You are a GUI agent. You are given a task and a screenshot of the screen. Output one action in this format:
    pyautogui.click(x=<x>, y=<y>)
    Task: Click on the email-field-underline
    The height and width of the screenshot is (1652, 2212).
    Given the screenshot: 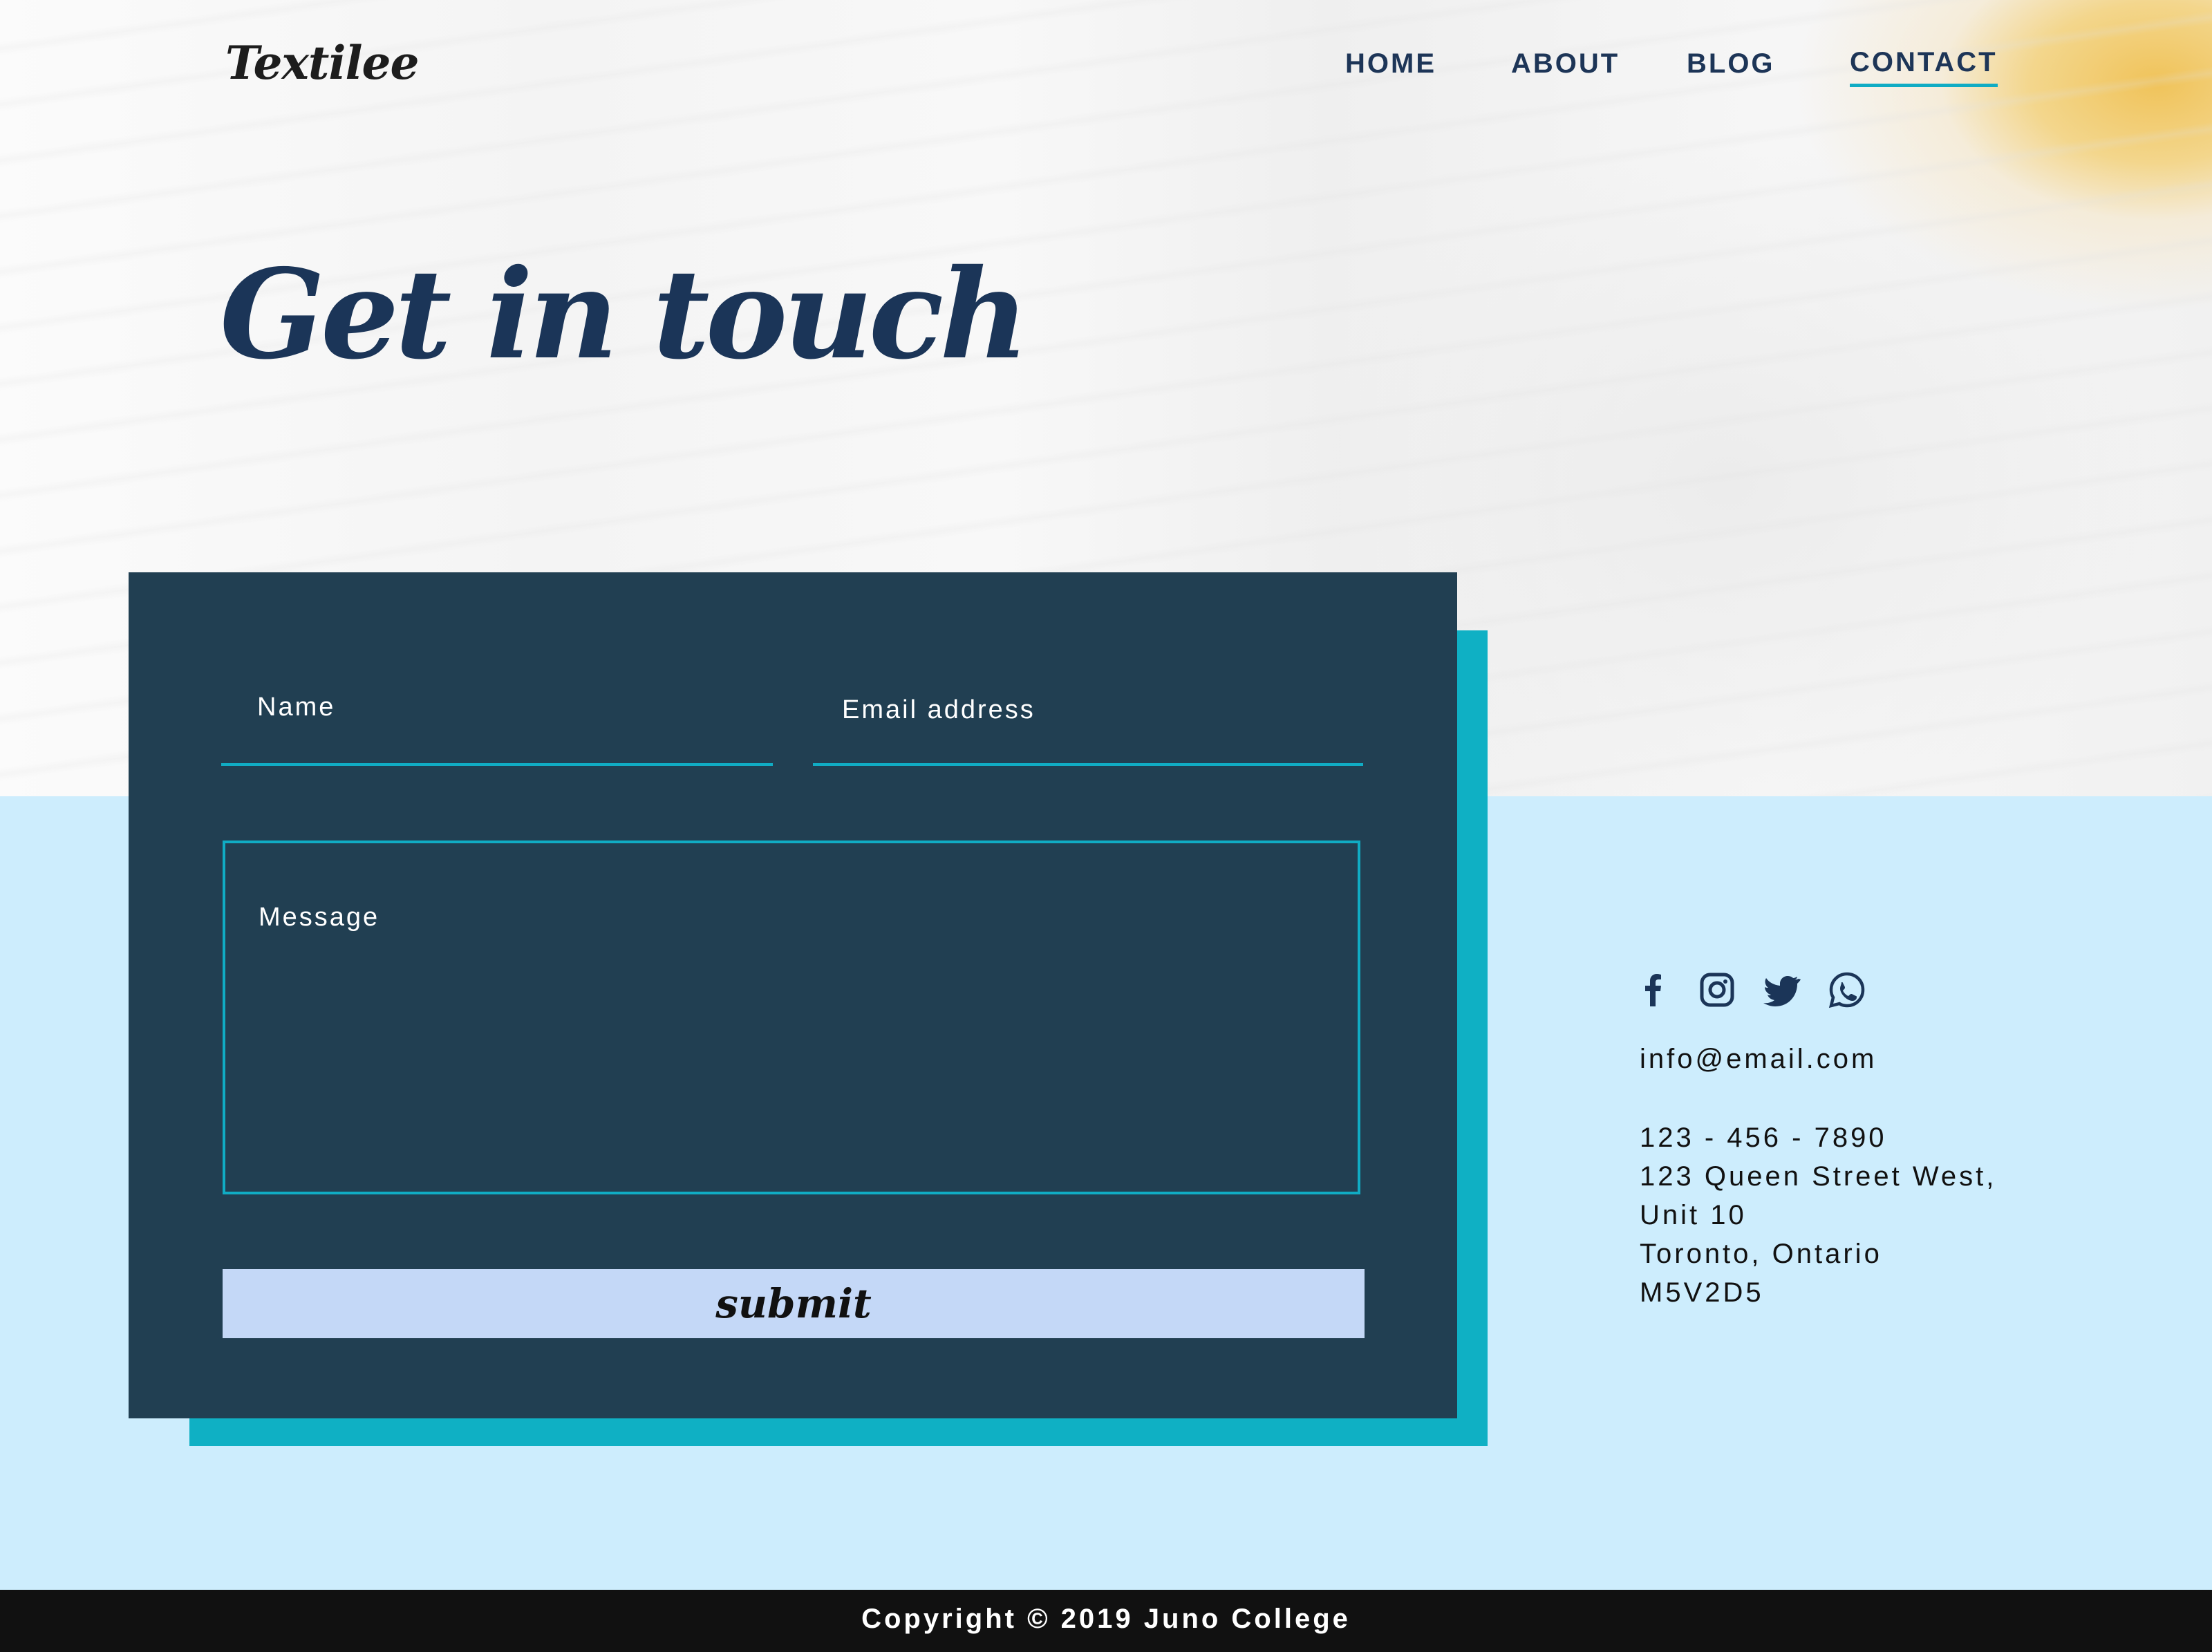 What is the action you would take?
    pyautogui.click(x=1088, y=764)
    